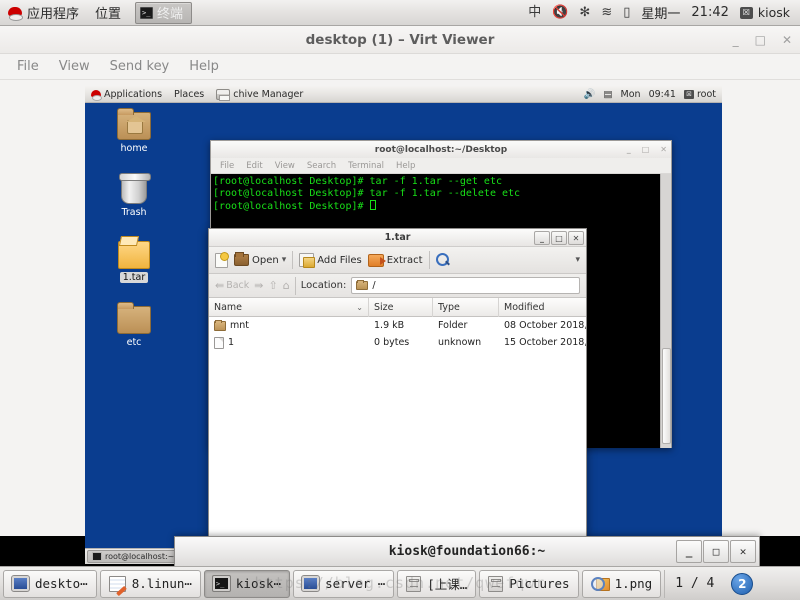 Image resolution: width=800 pixels, height=600 pixels. What do you see at coordinates (742, 583) in the screenshot?
I see `workspace-badge: 2` at bounding box center [742, 583].